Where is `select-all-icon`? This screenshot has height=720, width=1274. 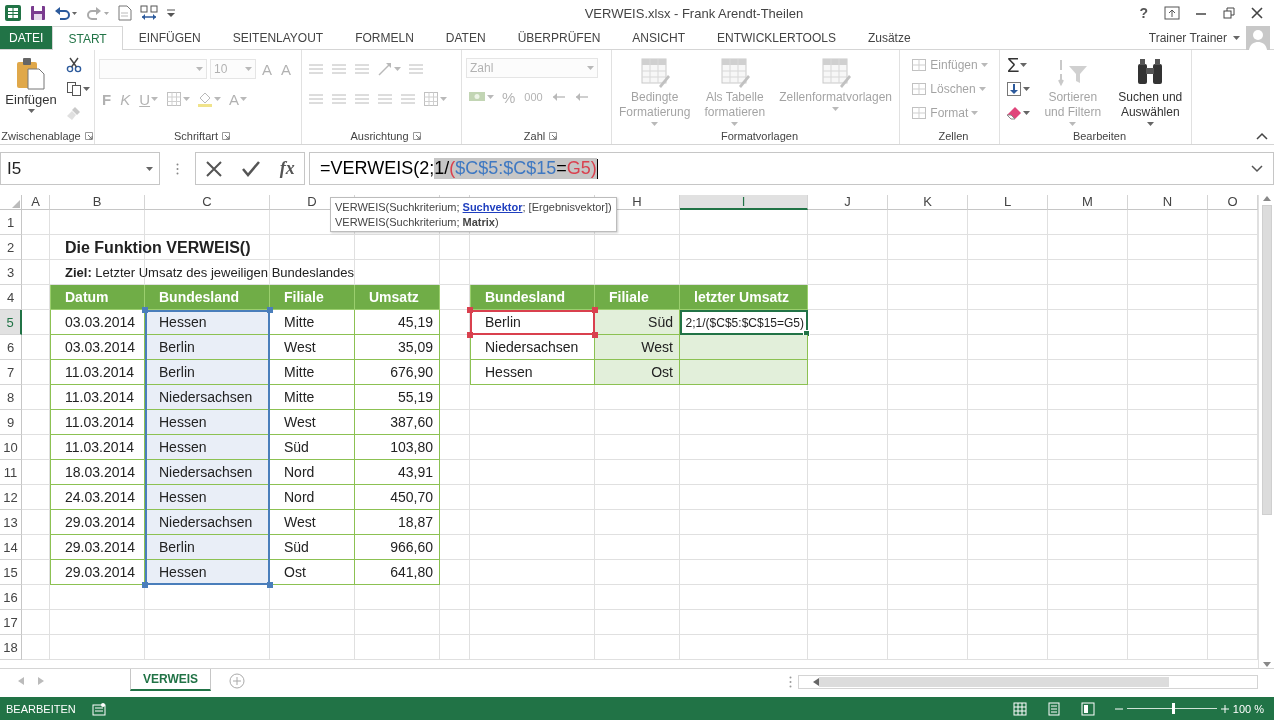 select-all-icon is located at coordinates (16, 204).